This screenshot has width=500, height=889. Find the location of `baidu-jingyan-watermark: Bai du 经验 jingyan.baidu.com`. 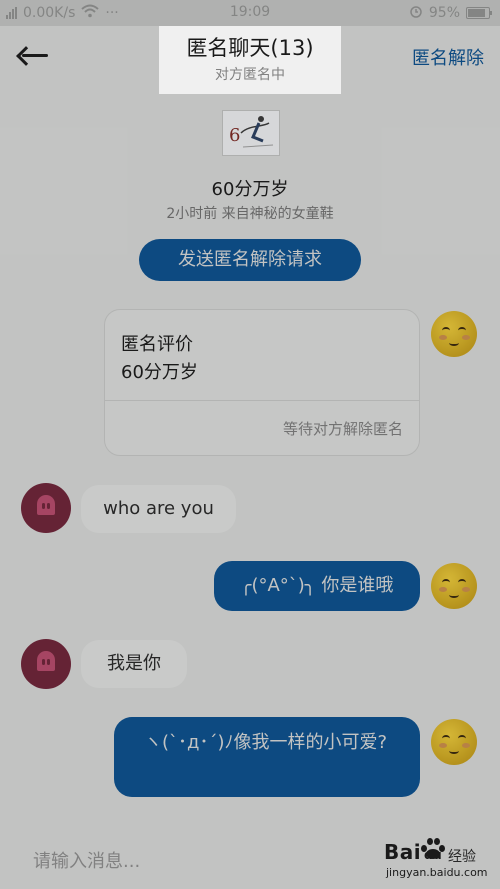

baidu-jingyan-watermark: Bai du 经验 jingyan.baidu.com is located at coordinates (436, 858).